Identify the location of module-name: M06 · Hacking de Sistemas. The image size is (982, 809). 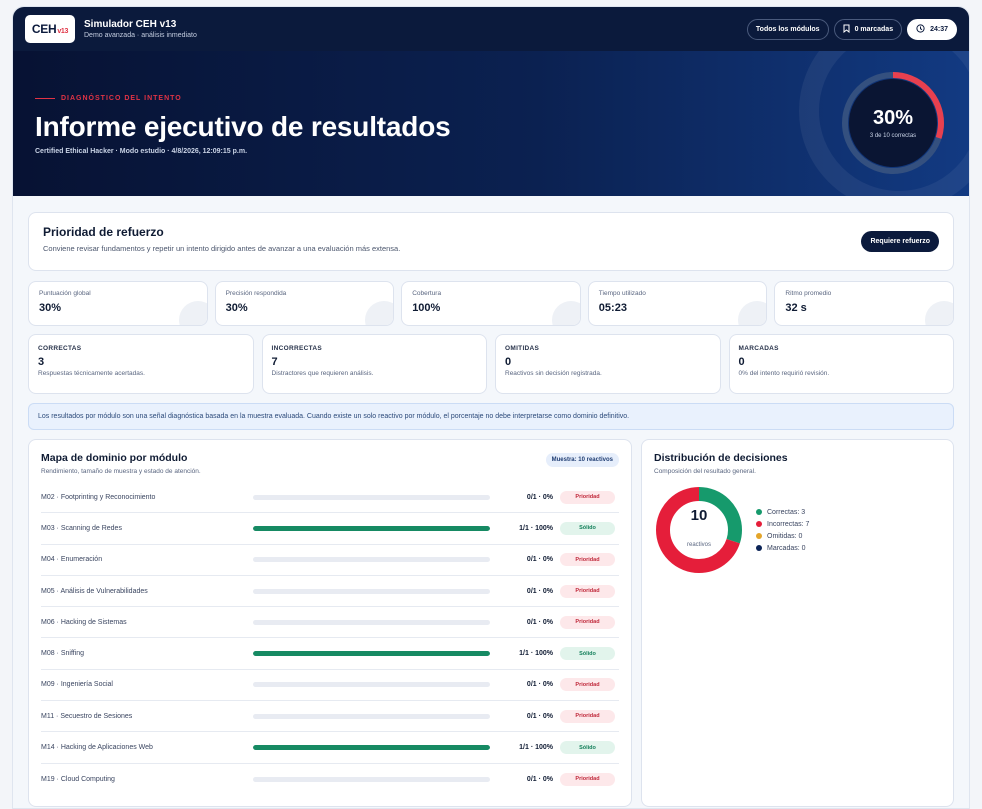
(84, 622).